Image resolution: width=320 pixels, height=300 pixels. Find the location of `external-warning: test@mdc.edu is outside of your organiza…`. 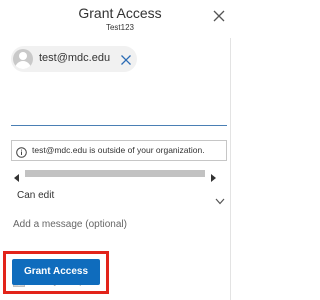

external-warning: test@mdc.edu is outside of your organiza… is located at coordinates (119, 150).